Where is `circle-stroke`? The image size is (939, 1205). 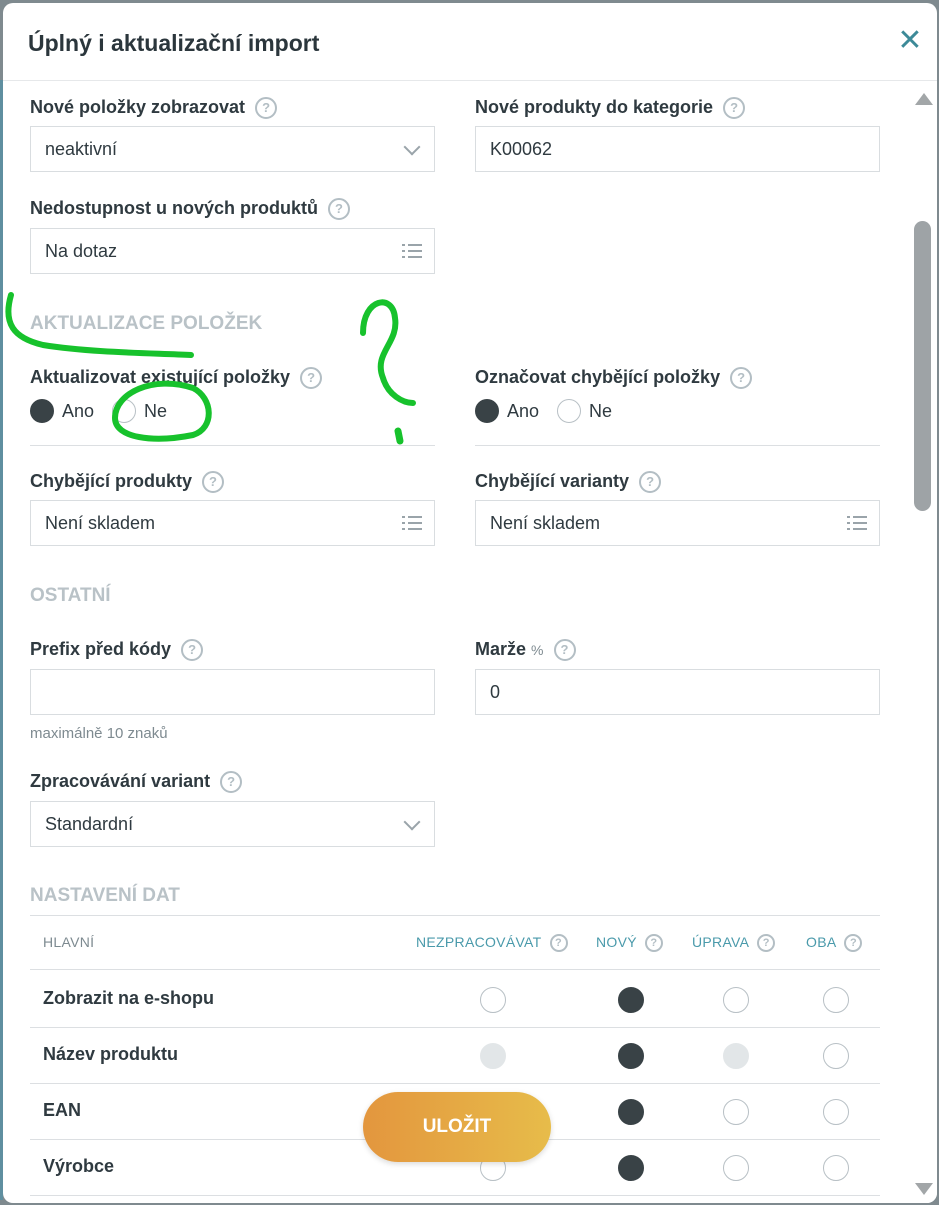 circle-stroke is located at coordinates (161, 411).